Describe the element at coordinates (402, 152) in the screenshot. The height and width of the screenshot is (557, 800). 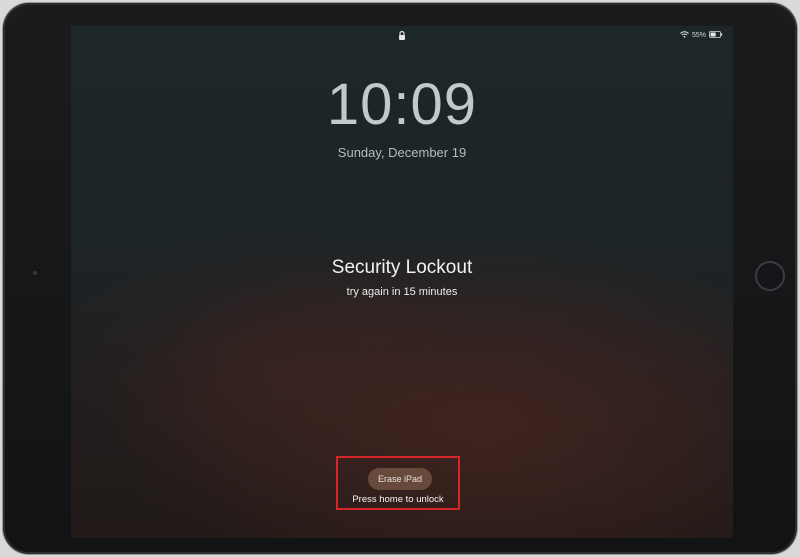
I see `lock-screen-date: Sunday, December 19` at that location.